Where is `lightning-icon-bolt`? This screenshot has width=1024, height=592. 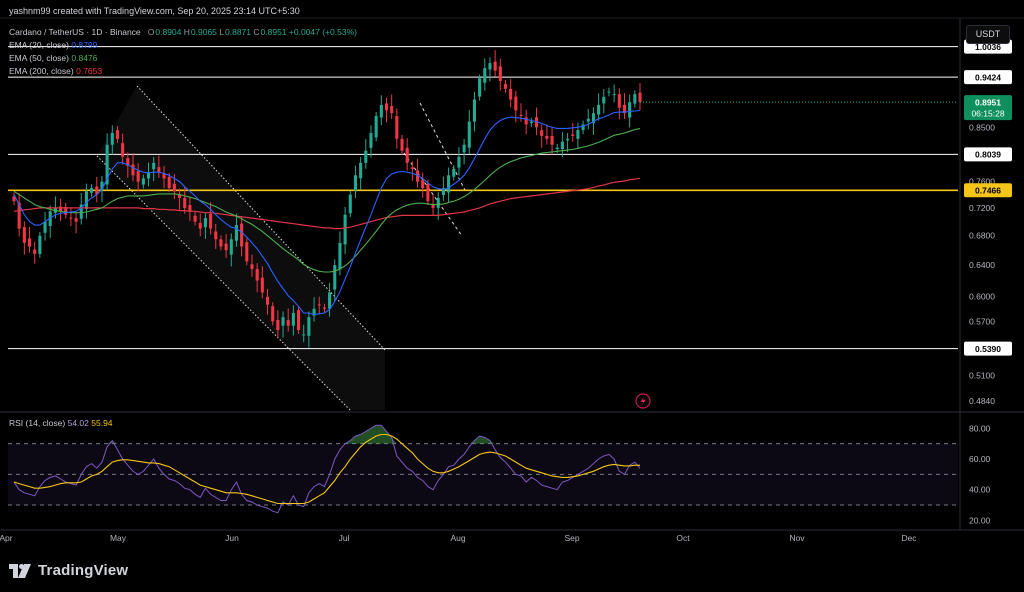
lightning-icon-bolt is located at coordinates (643, 401).